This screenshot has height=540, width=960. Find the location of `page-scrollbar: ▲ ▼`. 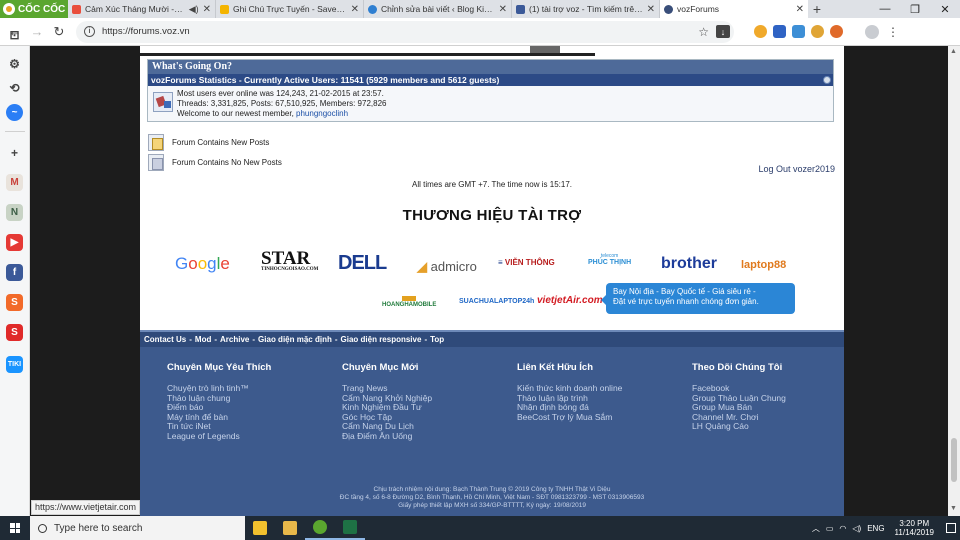

page-scrollbar: ▲ ▼ is located at coordinates (954, 281).